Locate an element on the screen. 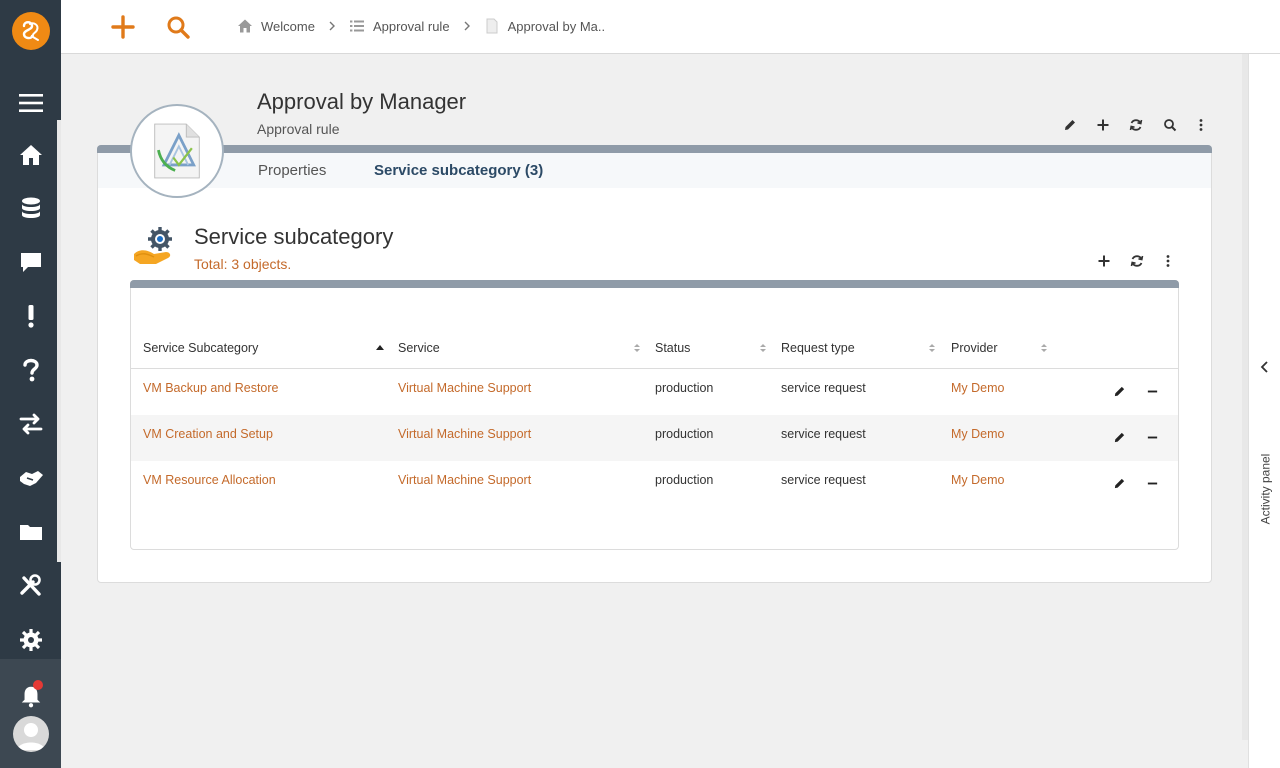  gear-icon is located at coordinates (30, 640).